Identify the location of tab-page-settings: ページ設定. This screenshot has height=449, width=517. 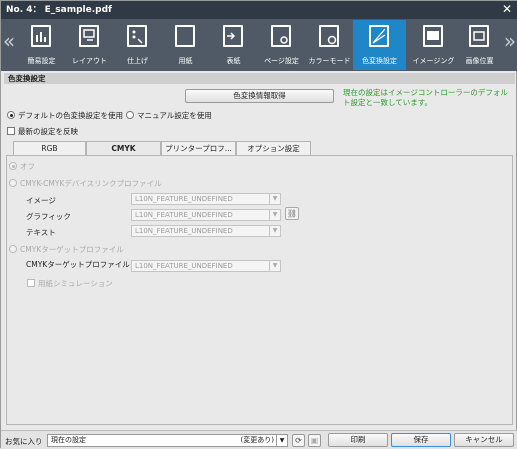
(281, 45).